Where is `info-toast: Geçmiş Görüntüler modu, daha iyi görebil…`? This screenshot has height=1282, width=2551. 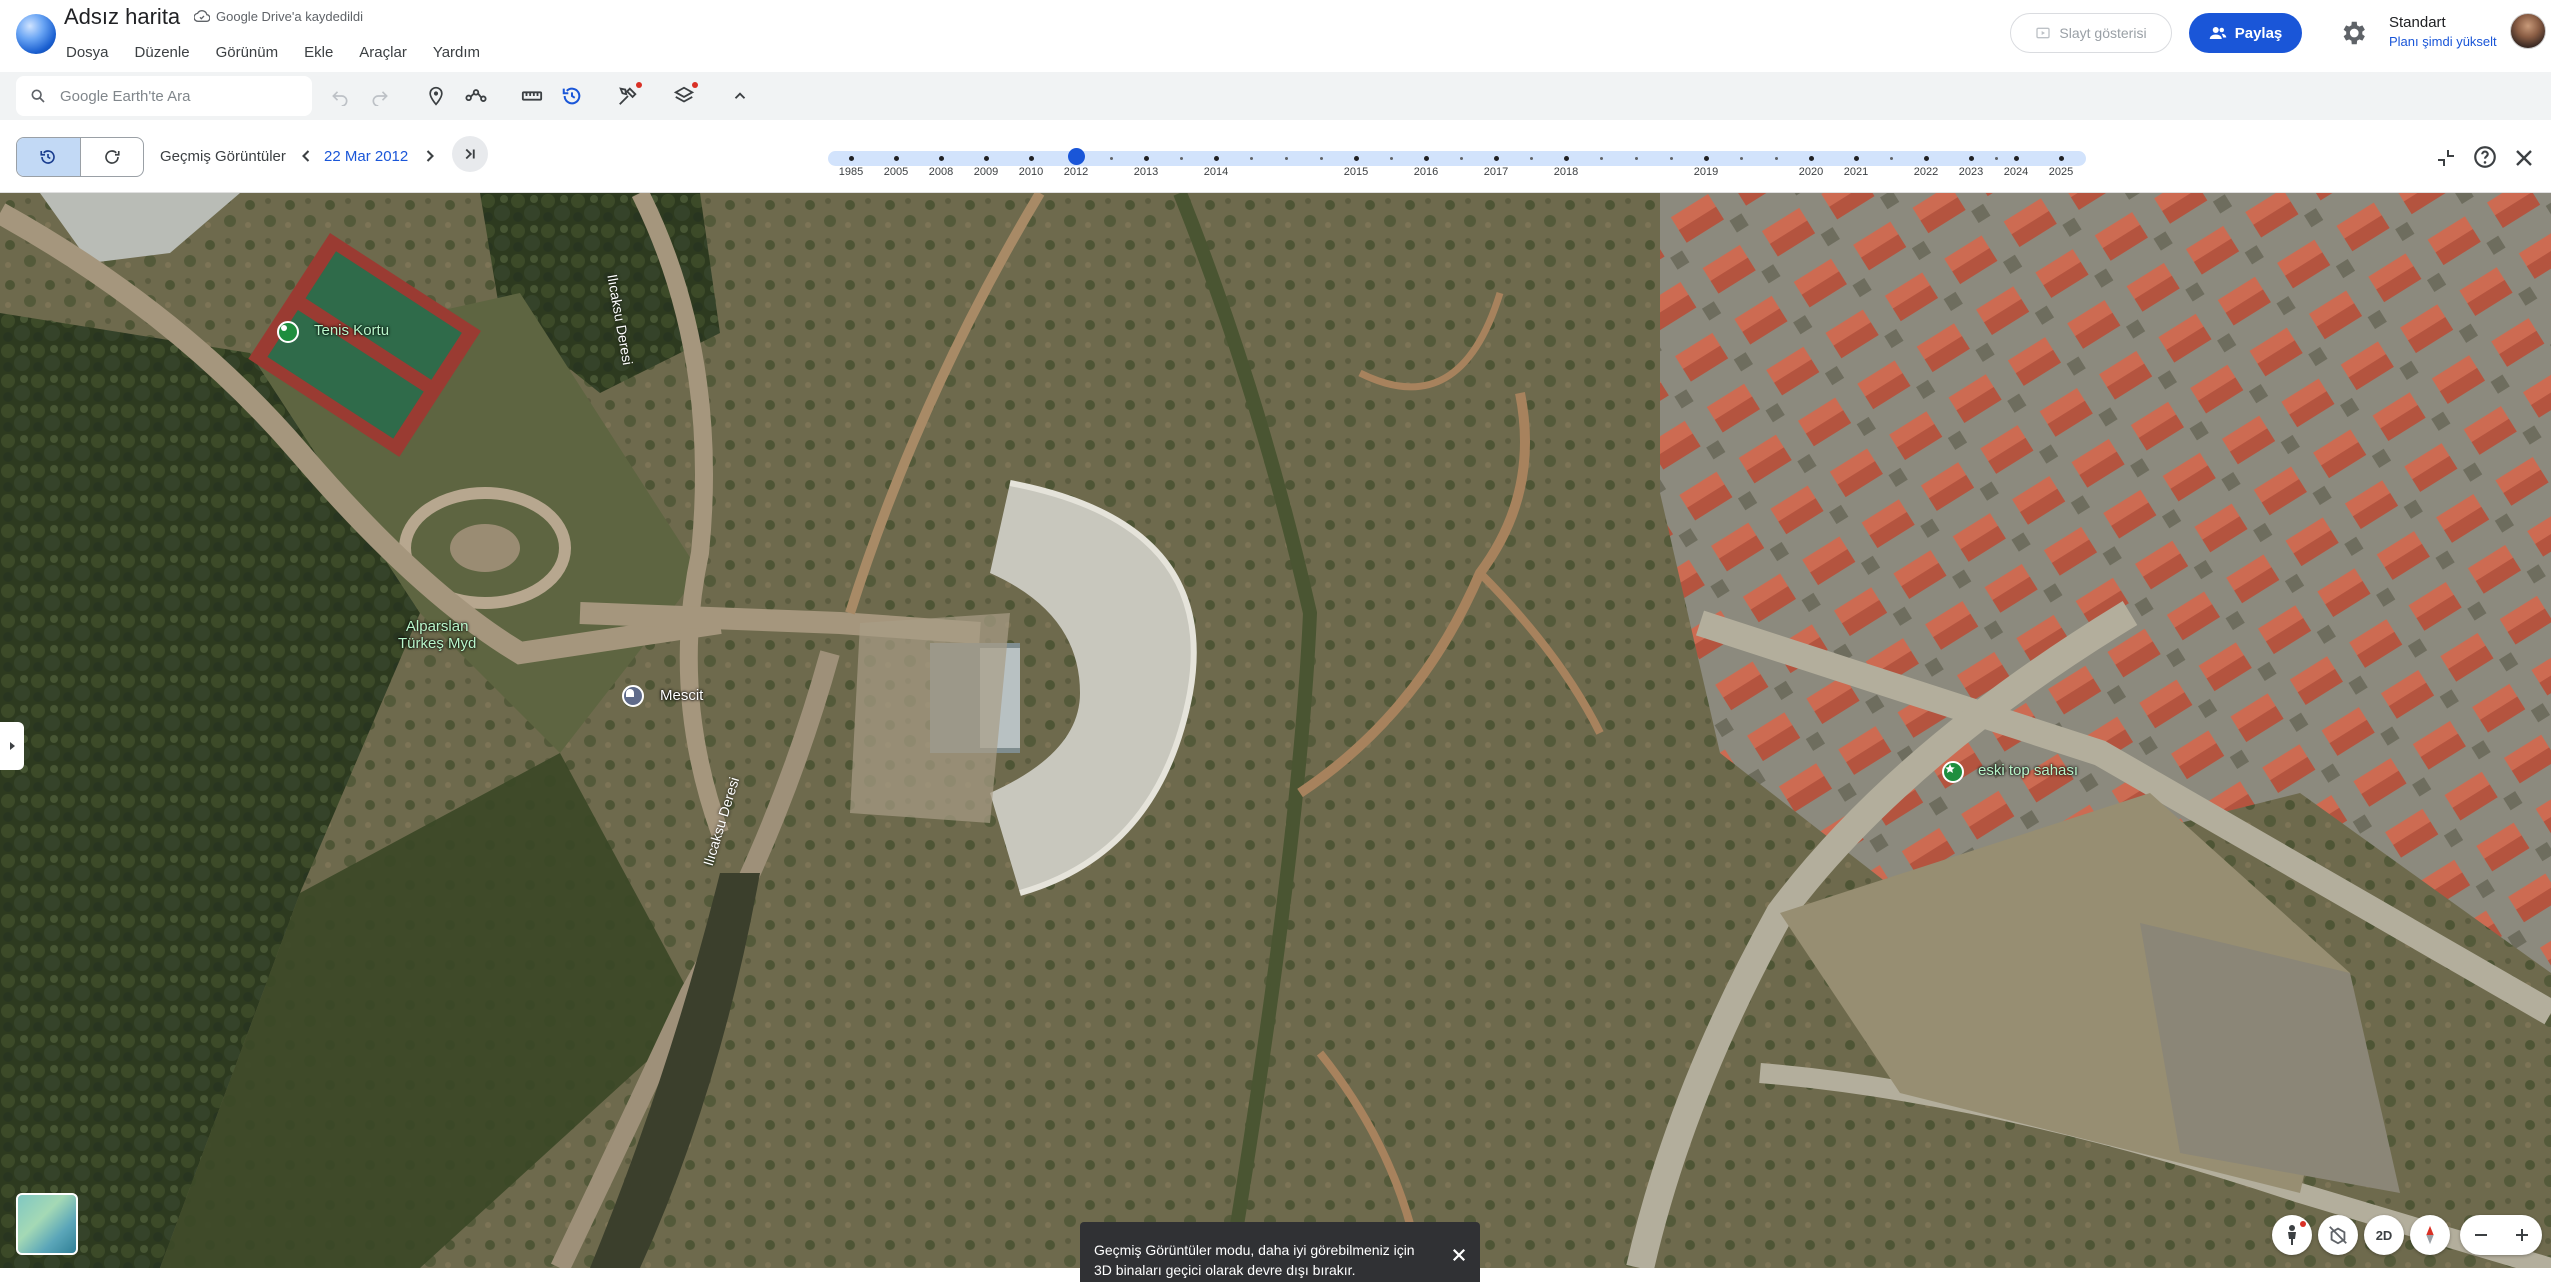
info-toast: Geçmiş Görüntüler modu, daha iyi görebil… is located at coordinates (1280, 1252).